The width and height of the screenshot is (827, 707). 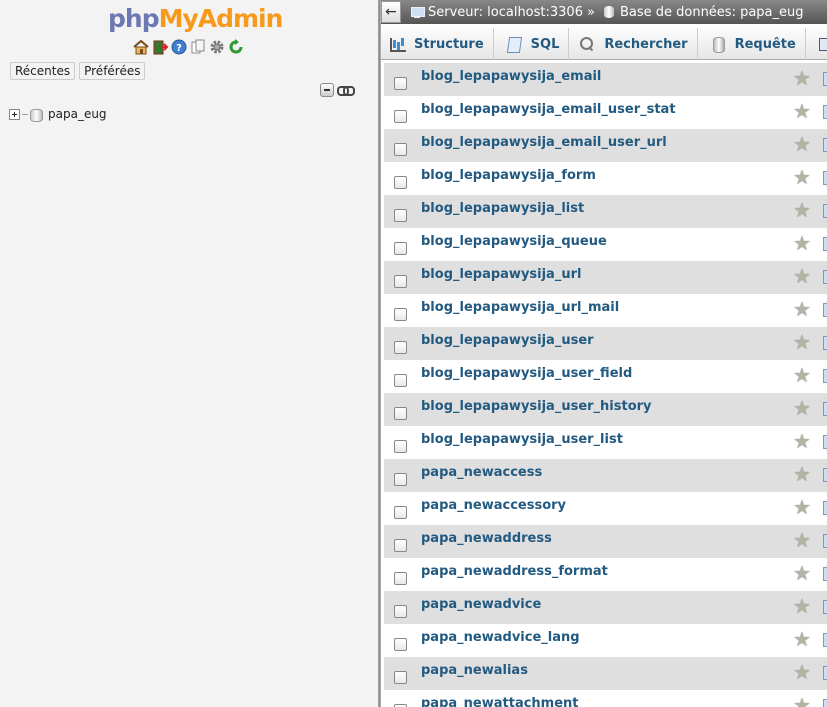 I want to click on tab-query: Requête, so click(x=752, y=44).